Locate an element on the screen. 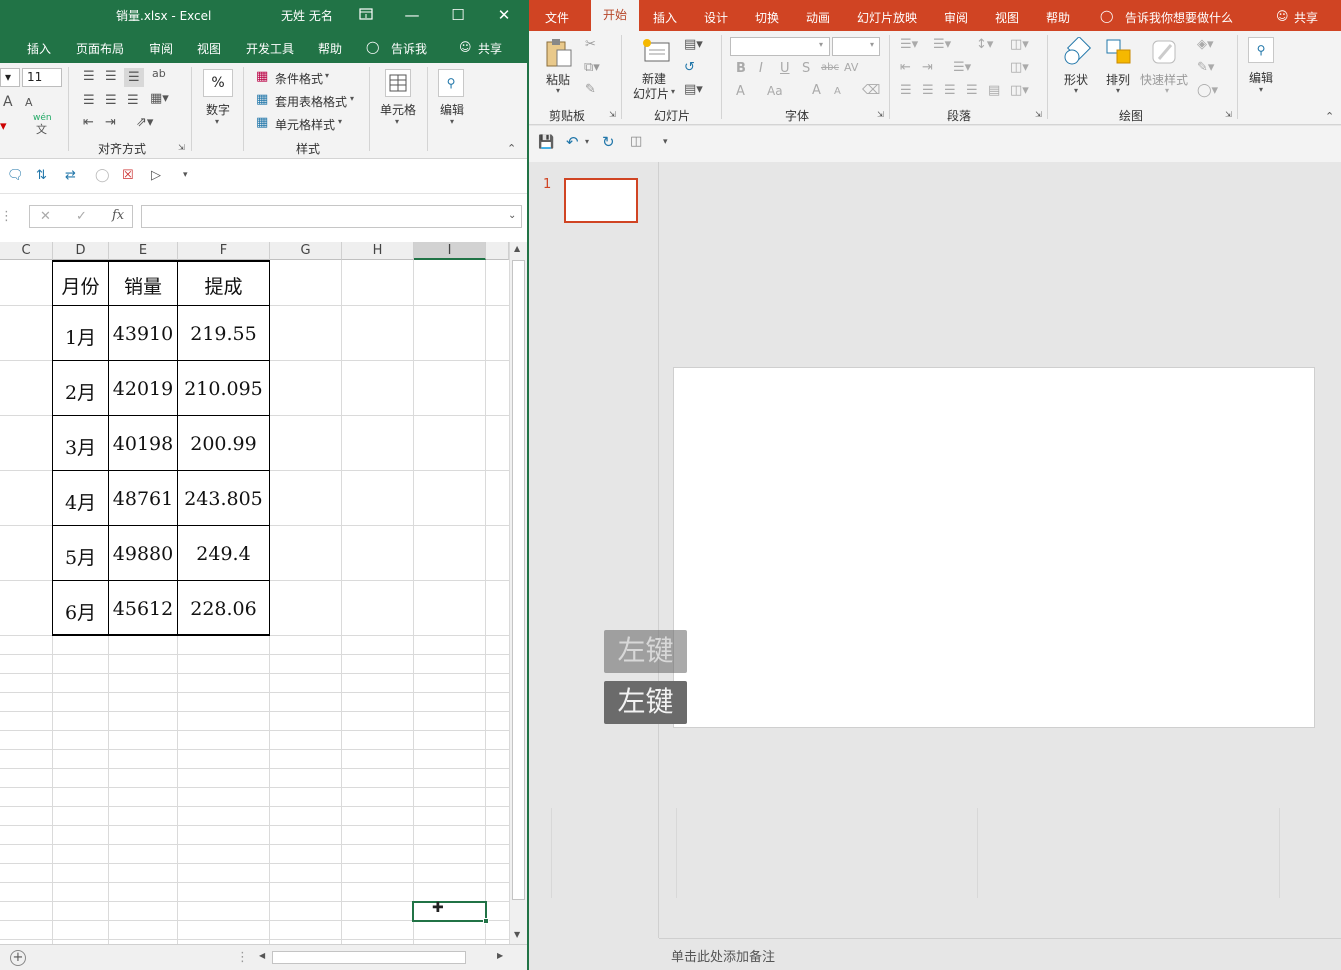 This screenshot has width=1341, height=970. column-header-h: H is located at coordinates (378, 251).